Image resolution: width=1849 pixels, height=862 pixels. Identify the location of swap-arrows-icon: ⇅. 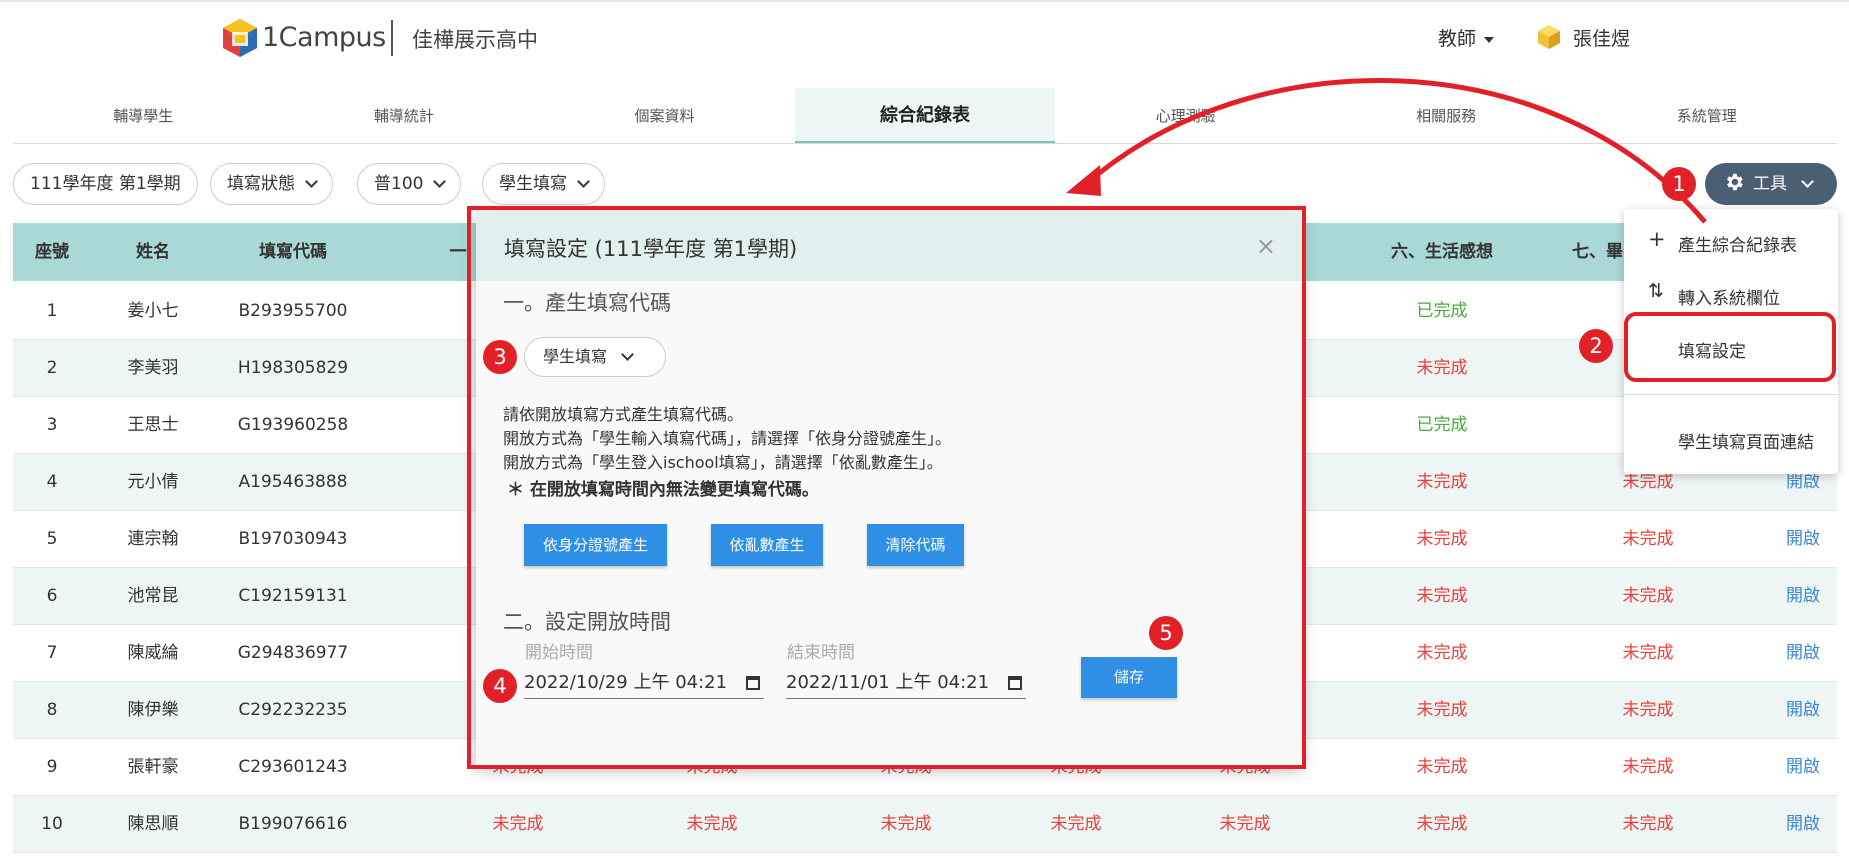
(1656, 291).